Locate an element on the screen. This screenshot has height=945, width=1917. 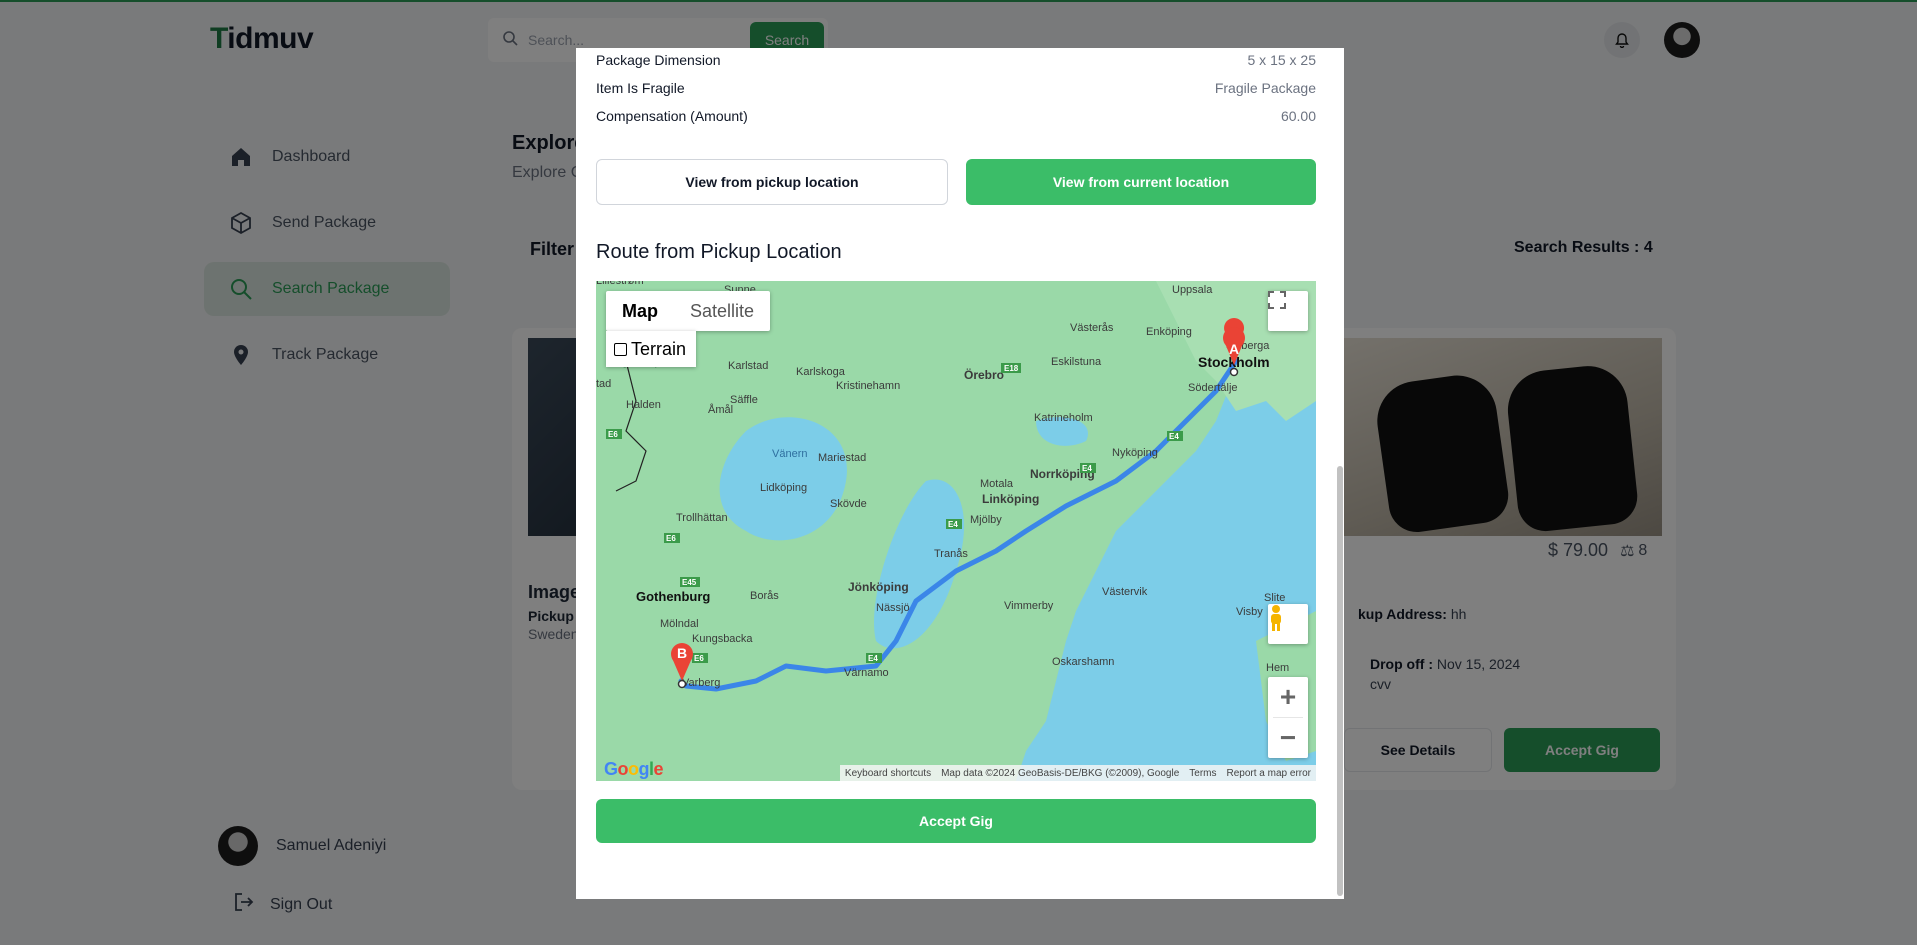
zoom-control: + − is located at coordinates (1288, 717).